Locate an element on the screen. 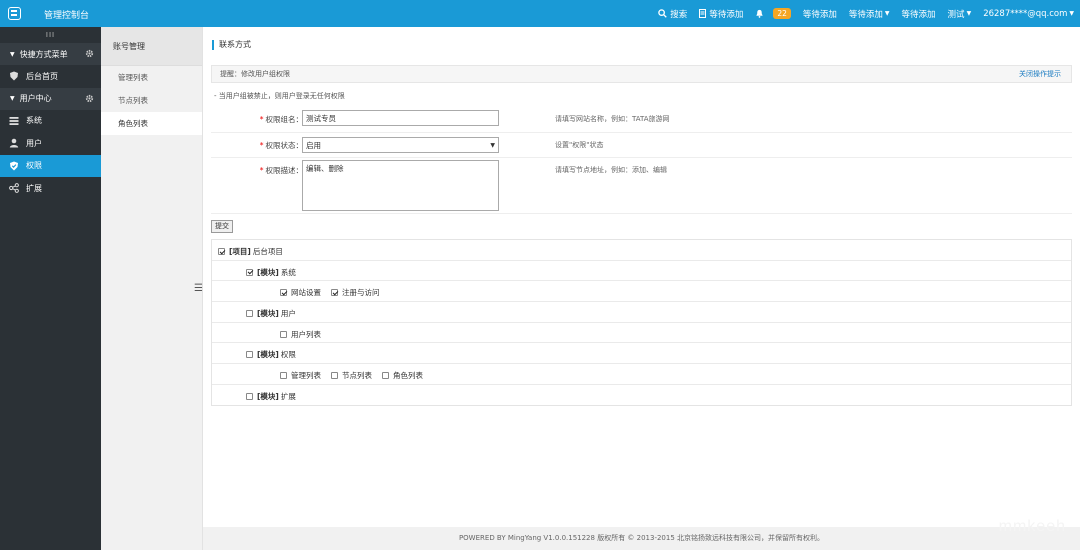  close-tip-link: 关闭操作提示 is located at coordinates (1040, 74).